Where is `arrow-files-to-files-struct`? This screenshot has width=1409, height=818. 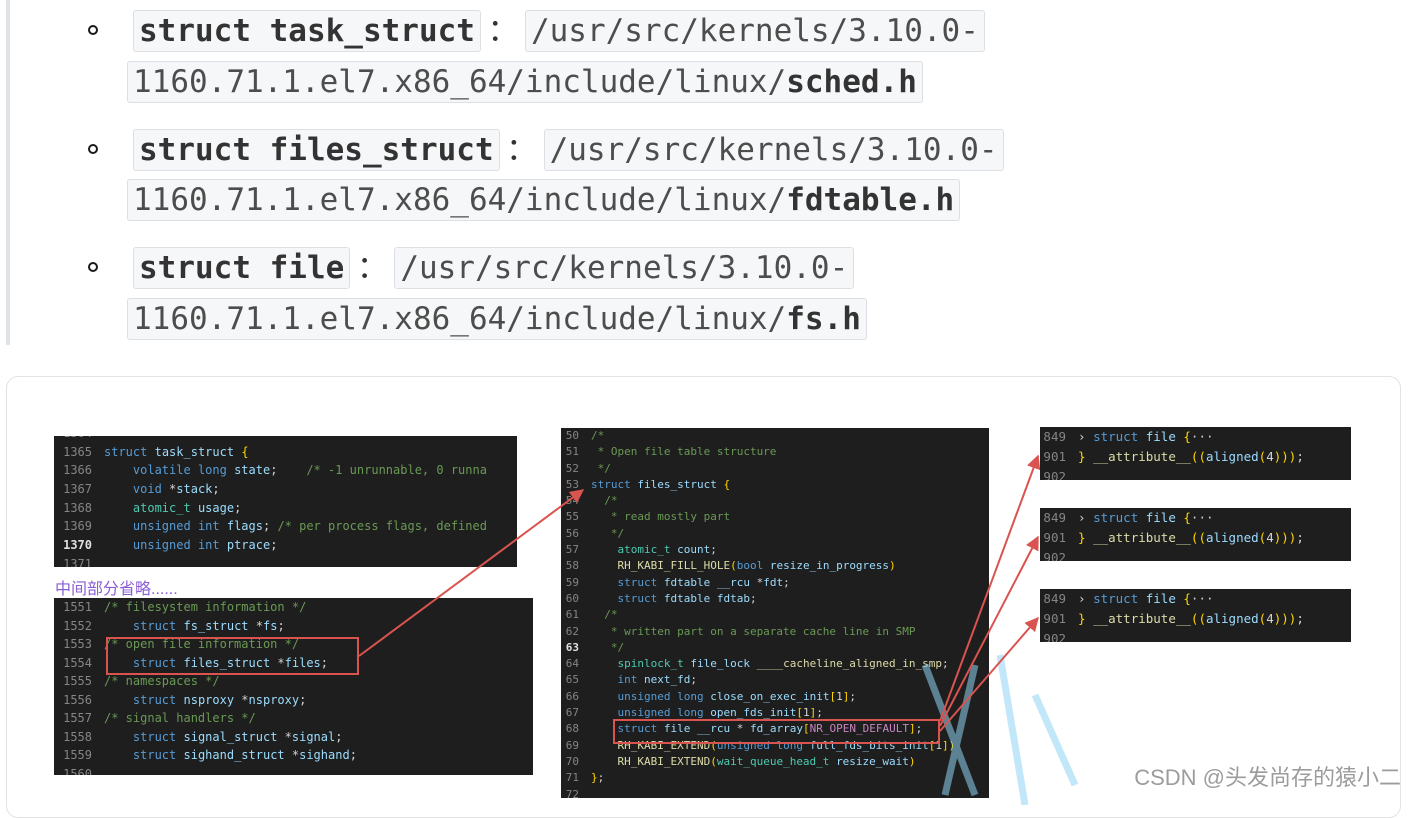 arrow-files-to-files-struct is located at coordinates (471, 573).